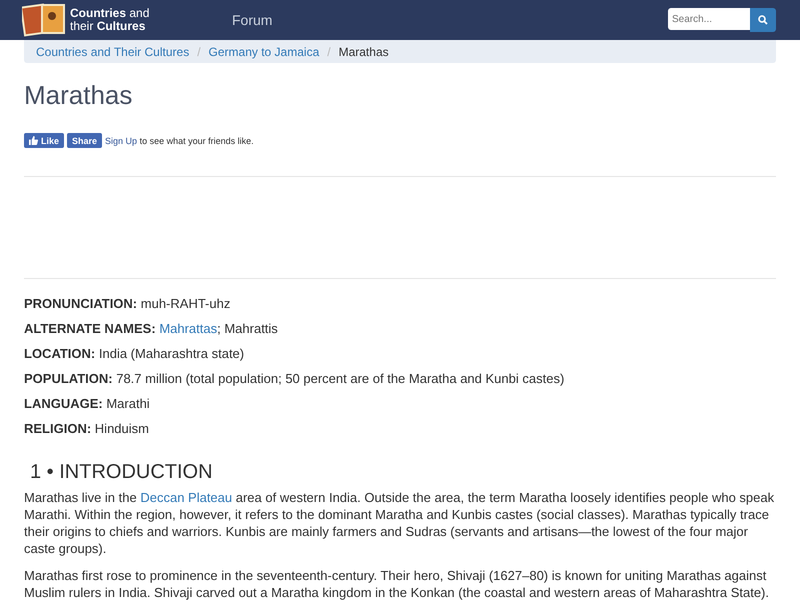 Image resolution: width=800 pixels, height=600 pixels. What do you see at coordinates (186, 497) in the screenshot?
I see `text-link: Deccan Plateau` at bounding box center [186, 497].